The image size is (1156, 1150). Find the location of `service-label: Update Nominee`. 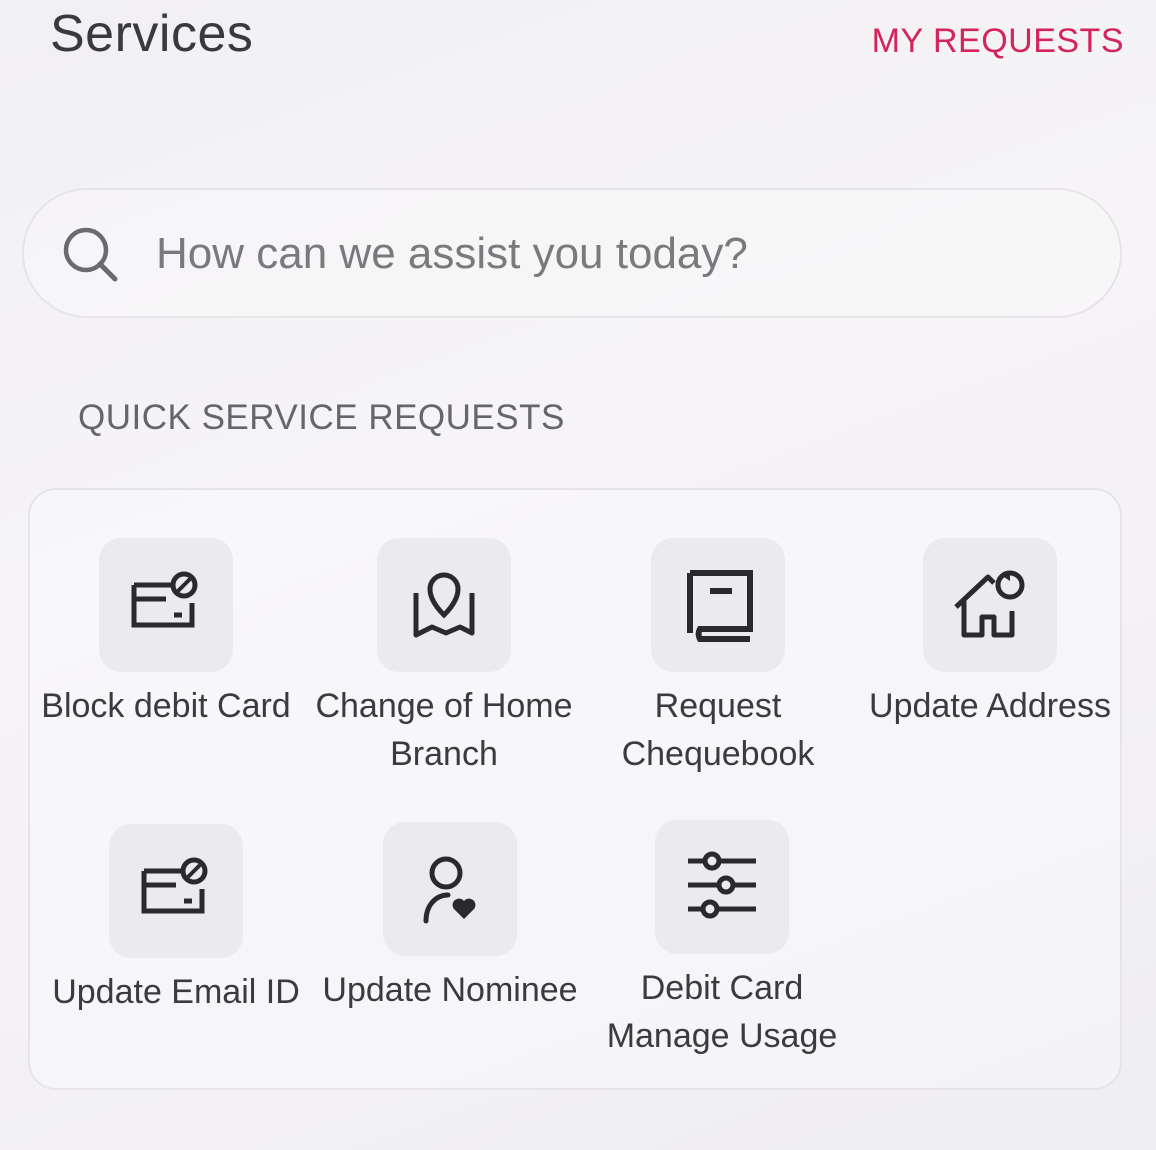

service-label: Update Nominee is located at coordinates (450, 990).